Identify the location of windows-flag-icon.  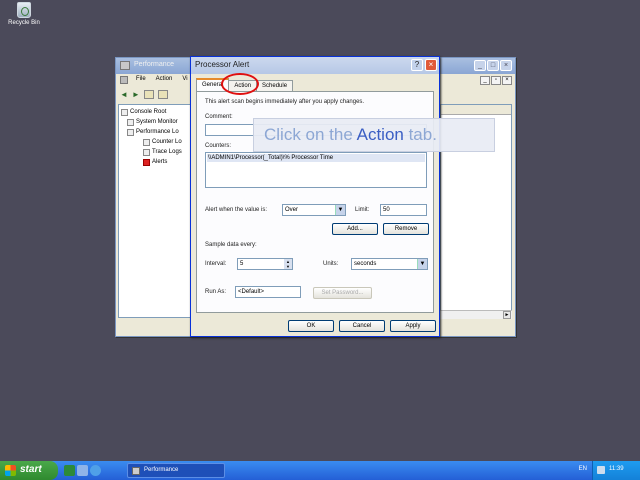
(10, 470).